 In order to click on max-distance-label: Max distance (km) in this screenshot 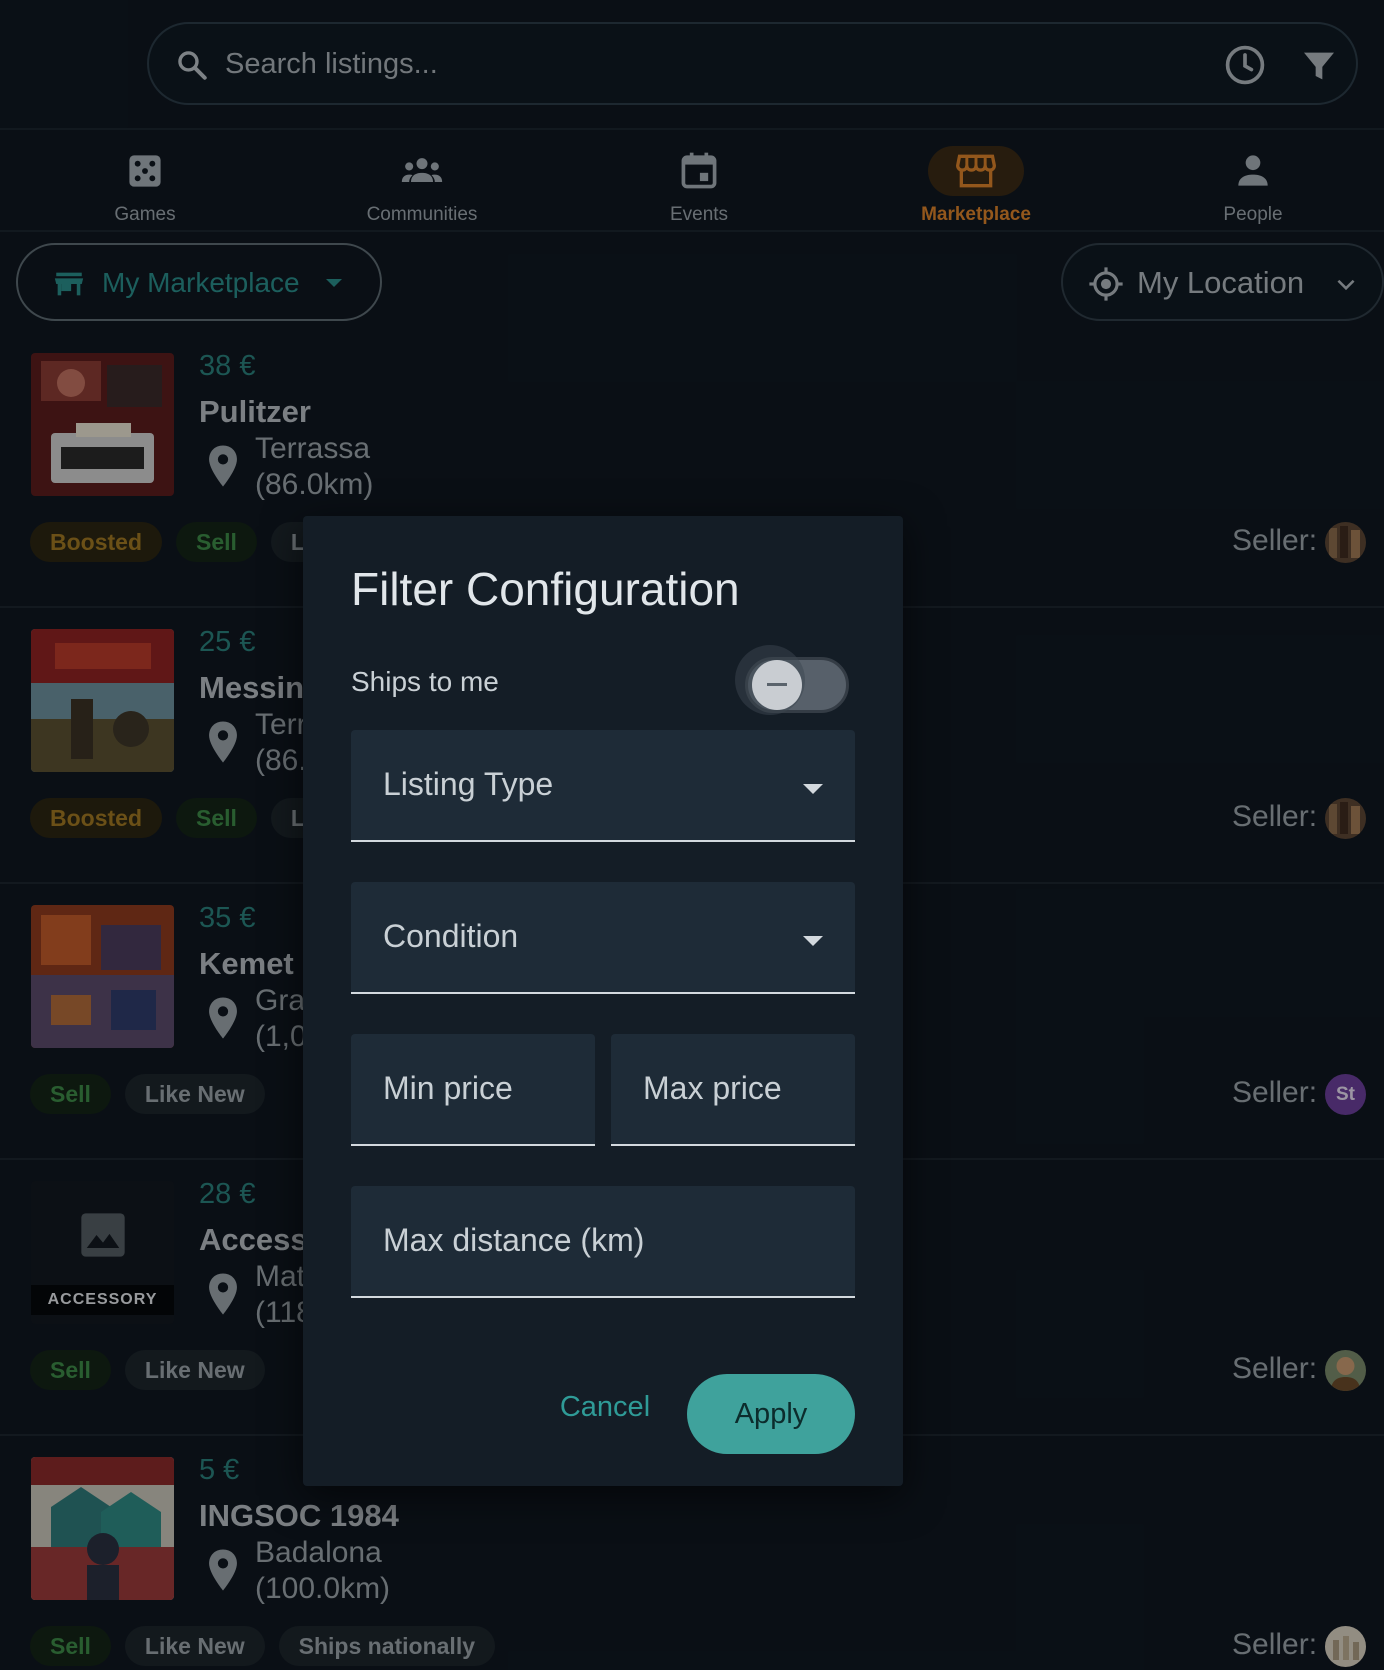, I will do `click(514, 1240)`.